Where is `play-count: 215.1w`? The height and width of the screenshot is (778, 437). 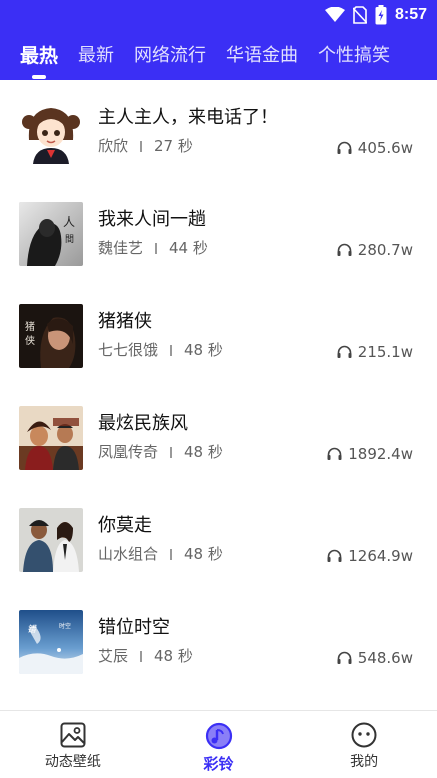
play-count: 215.1w is located at coordinates (375, 352).